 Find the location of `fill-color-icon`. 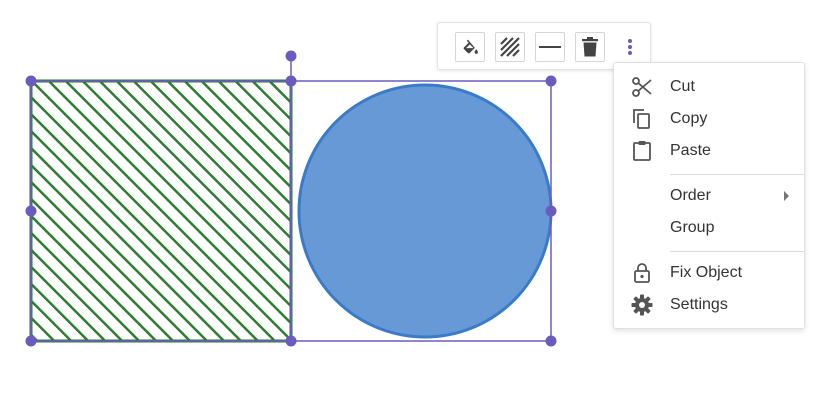

fill-color-icon is located at coordinates (470, 46).